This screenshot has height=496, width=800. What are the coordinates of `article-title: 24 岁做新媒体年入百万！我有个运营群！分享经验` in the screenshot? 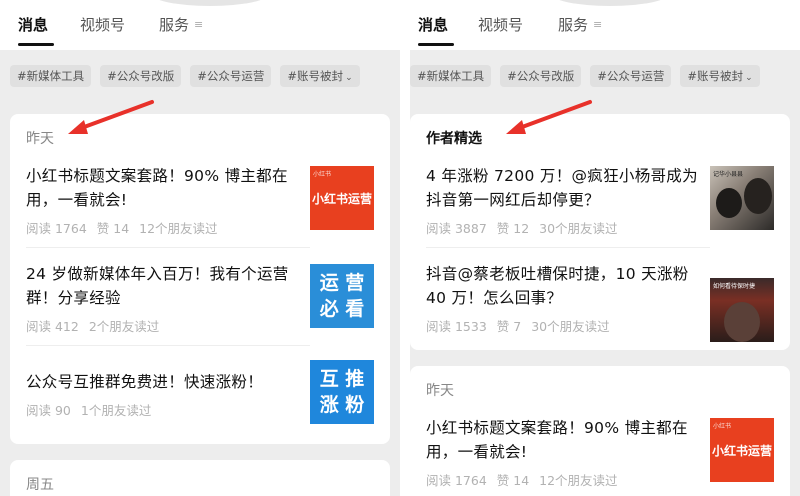 It's located at (162, 286).